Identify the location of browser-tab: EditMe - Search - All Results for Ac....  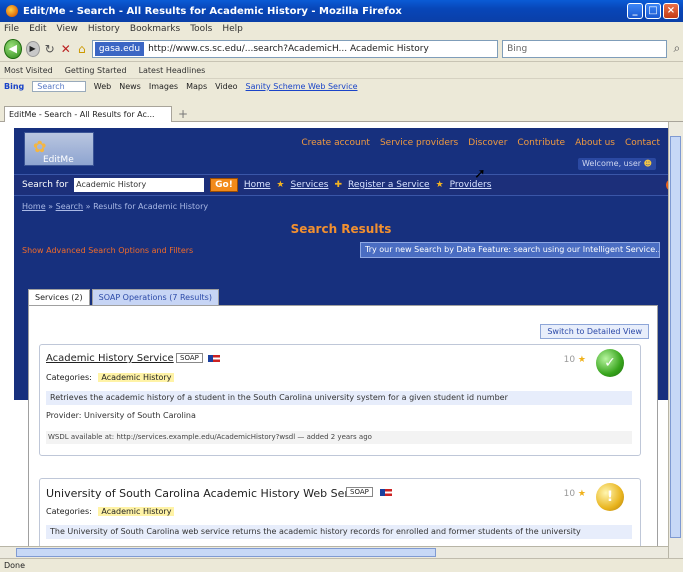
(88, 114).